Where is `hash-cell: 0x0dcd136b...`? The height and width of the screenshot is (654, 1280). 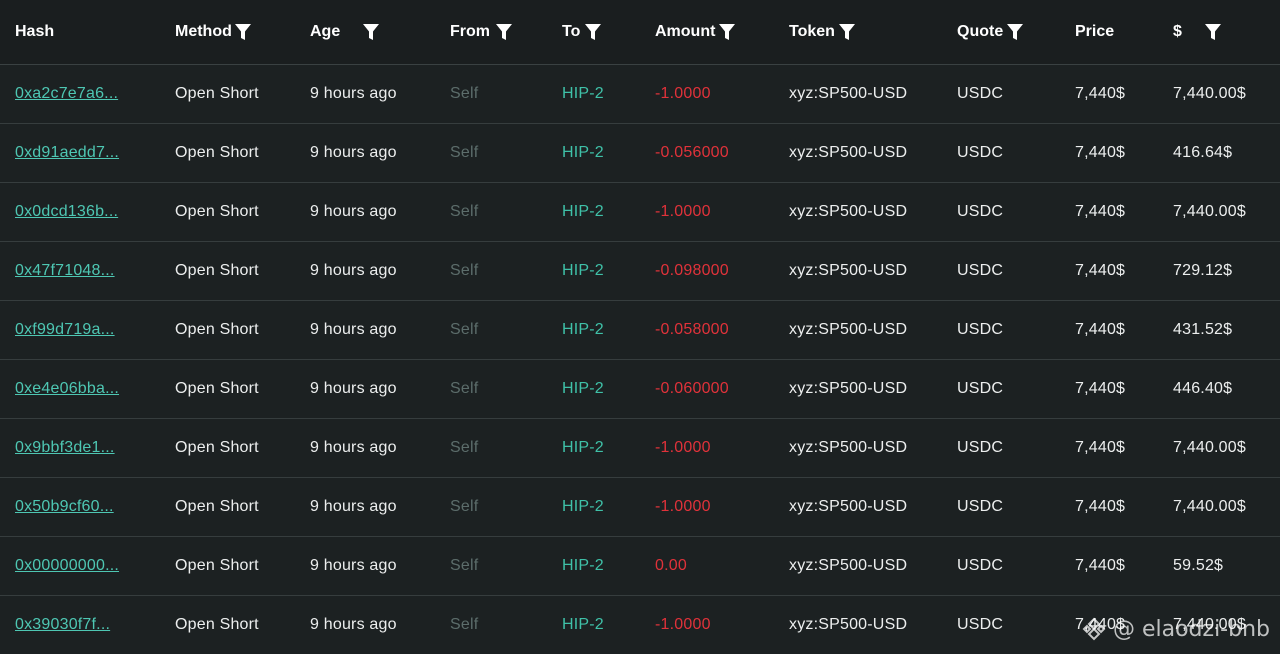
hash-cell: 0x0dcd136b... is located at coordinates (80, 211).